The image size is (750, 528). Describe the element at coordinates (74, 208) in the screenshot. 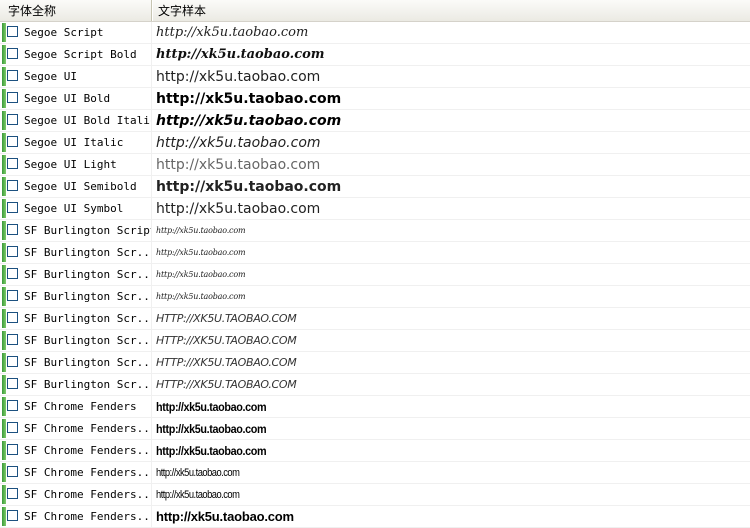

I see `font-name-label: Segoe UI Symbol` at that location.